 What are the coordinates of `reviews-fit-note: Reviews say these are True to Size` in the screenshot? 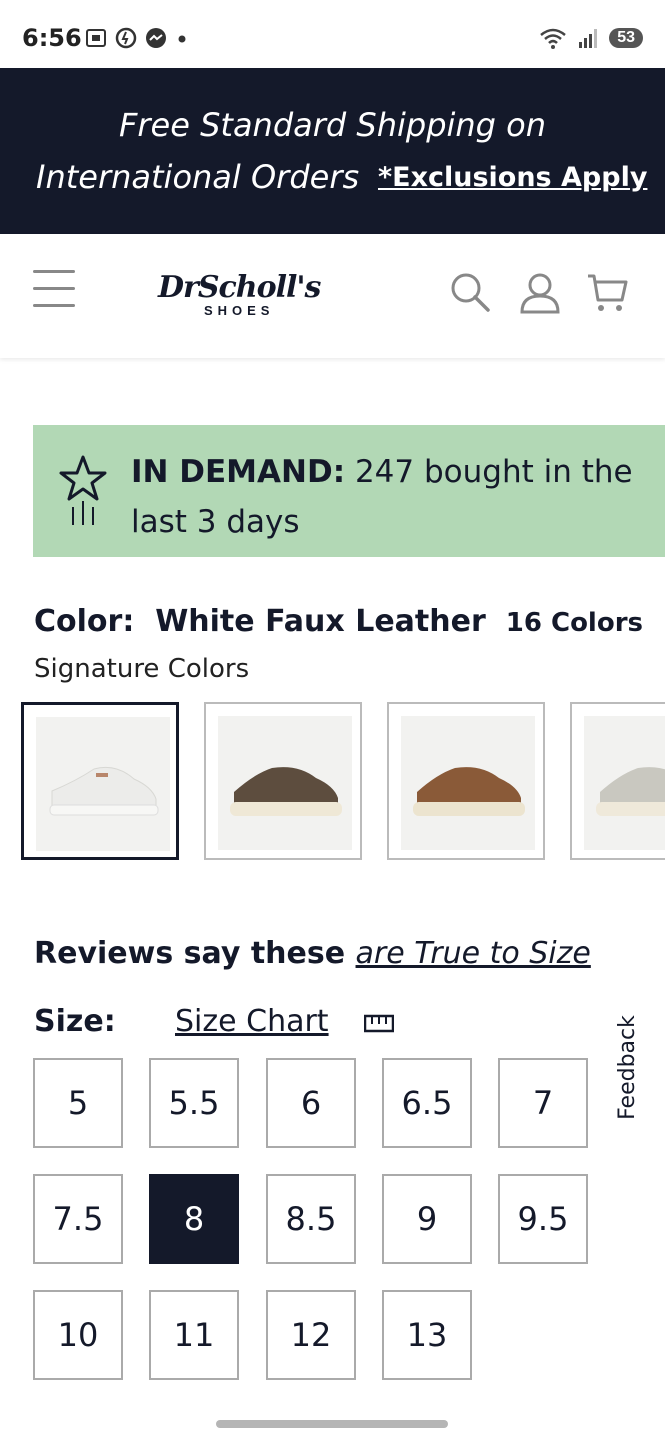 It's located at (312, 953).